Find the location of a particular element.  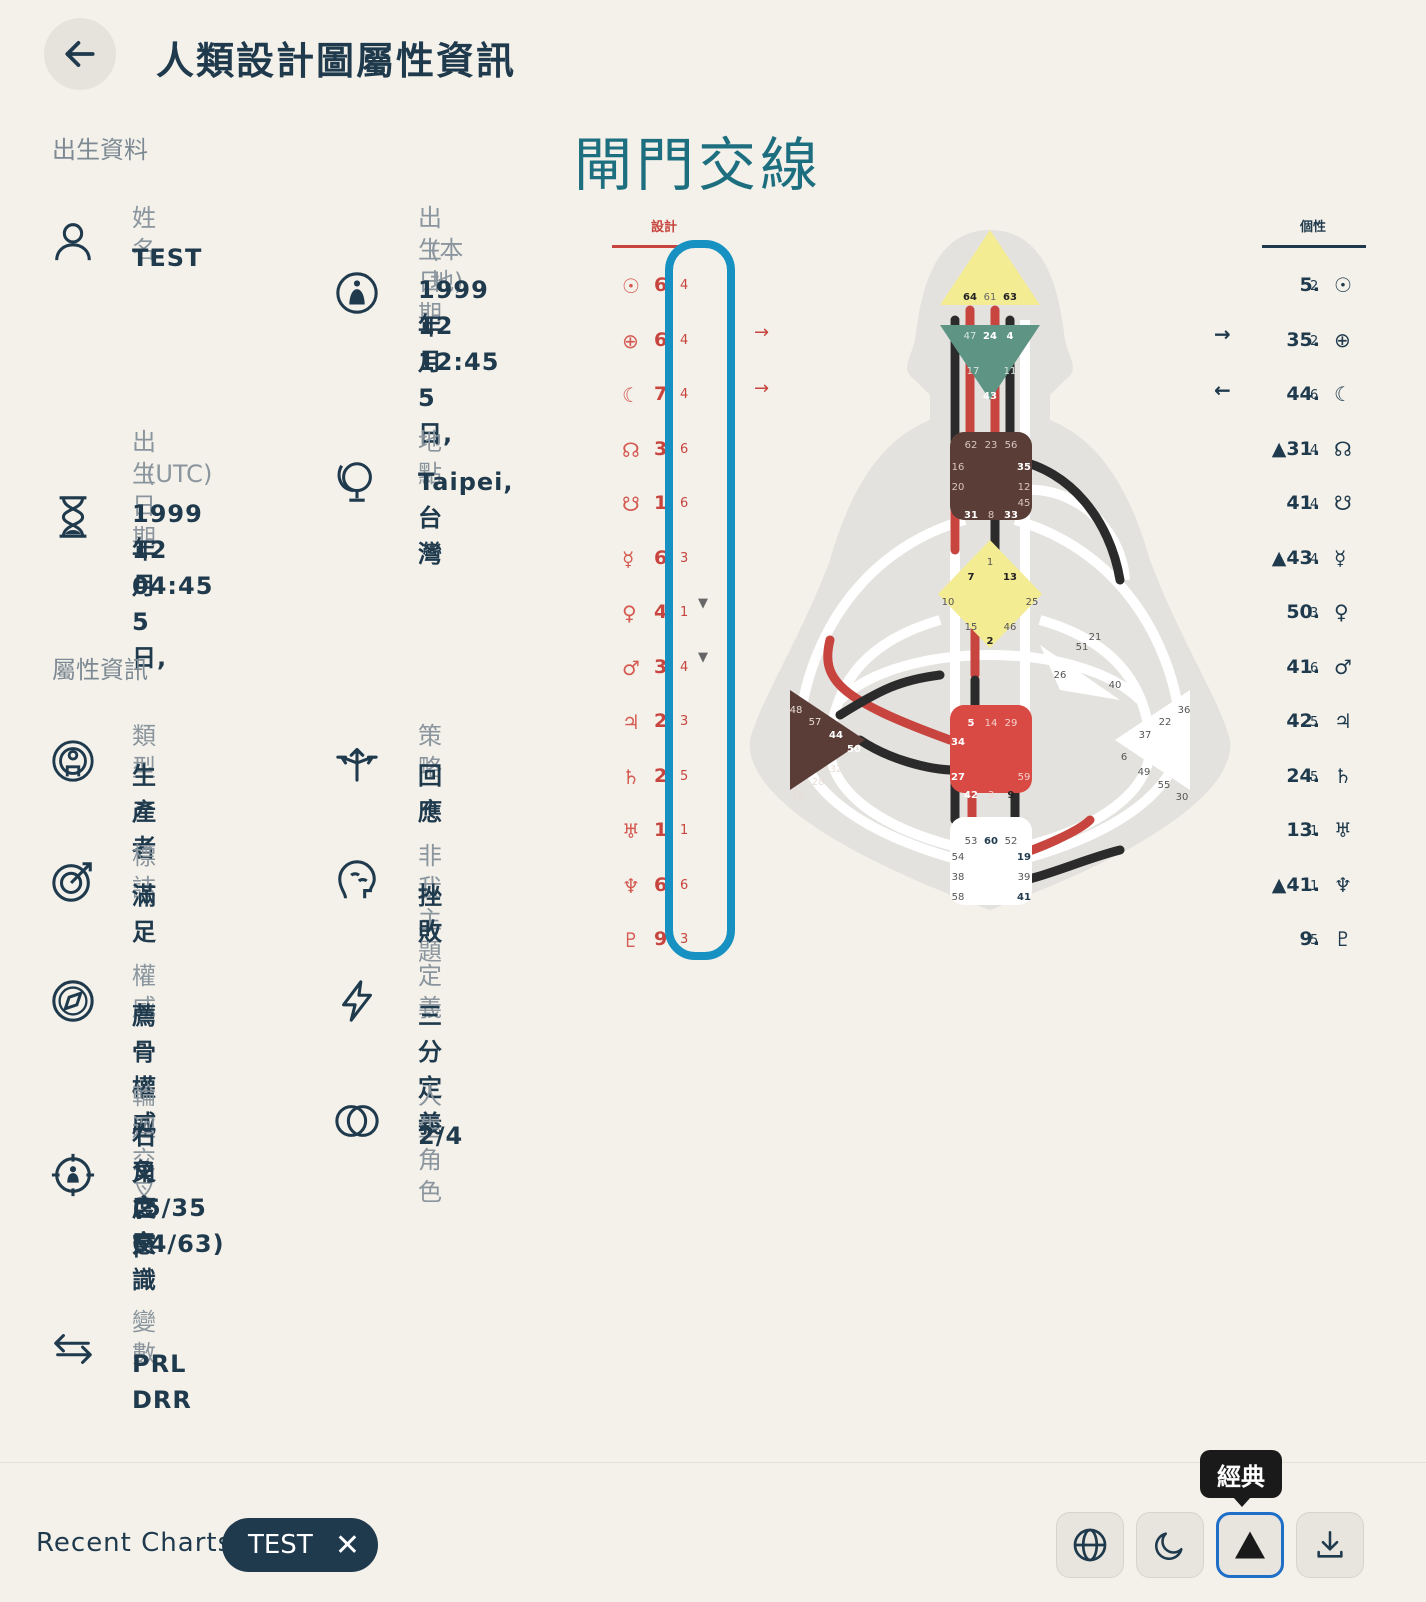

recent-chart-chip: TEST ✕ is located at coordinates (300, 1545).